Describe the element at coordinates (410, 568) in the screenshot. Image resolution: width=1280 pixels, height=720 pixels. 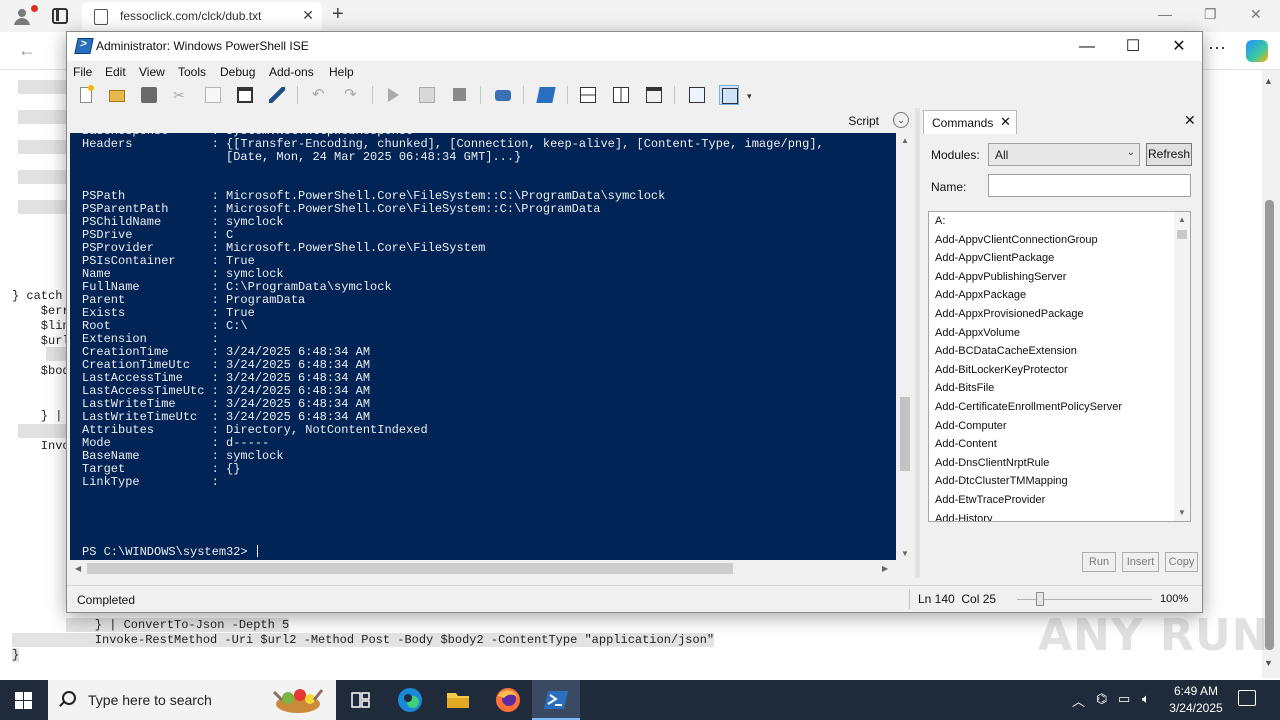
I see `console-horizontal-thumb` at that location.